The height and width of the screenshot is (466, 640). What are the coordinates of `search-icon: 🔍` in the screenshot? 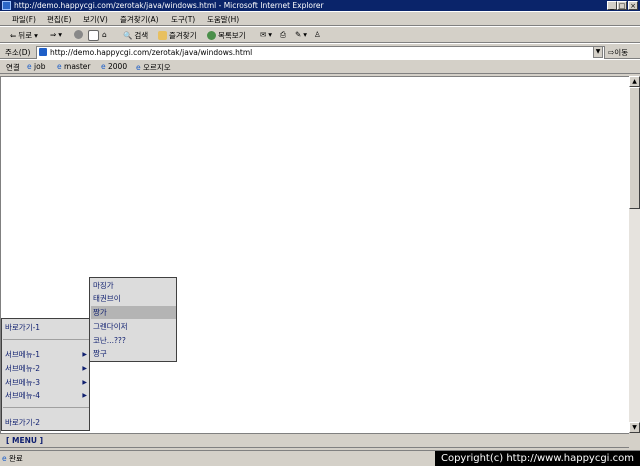 It's located at (128, 35).